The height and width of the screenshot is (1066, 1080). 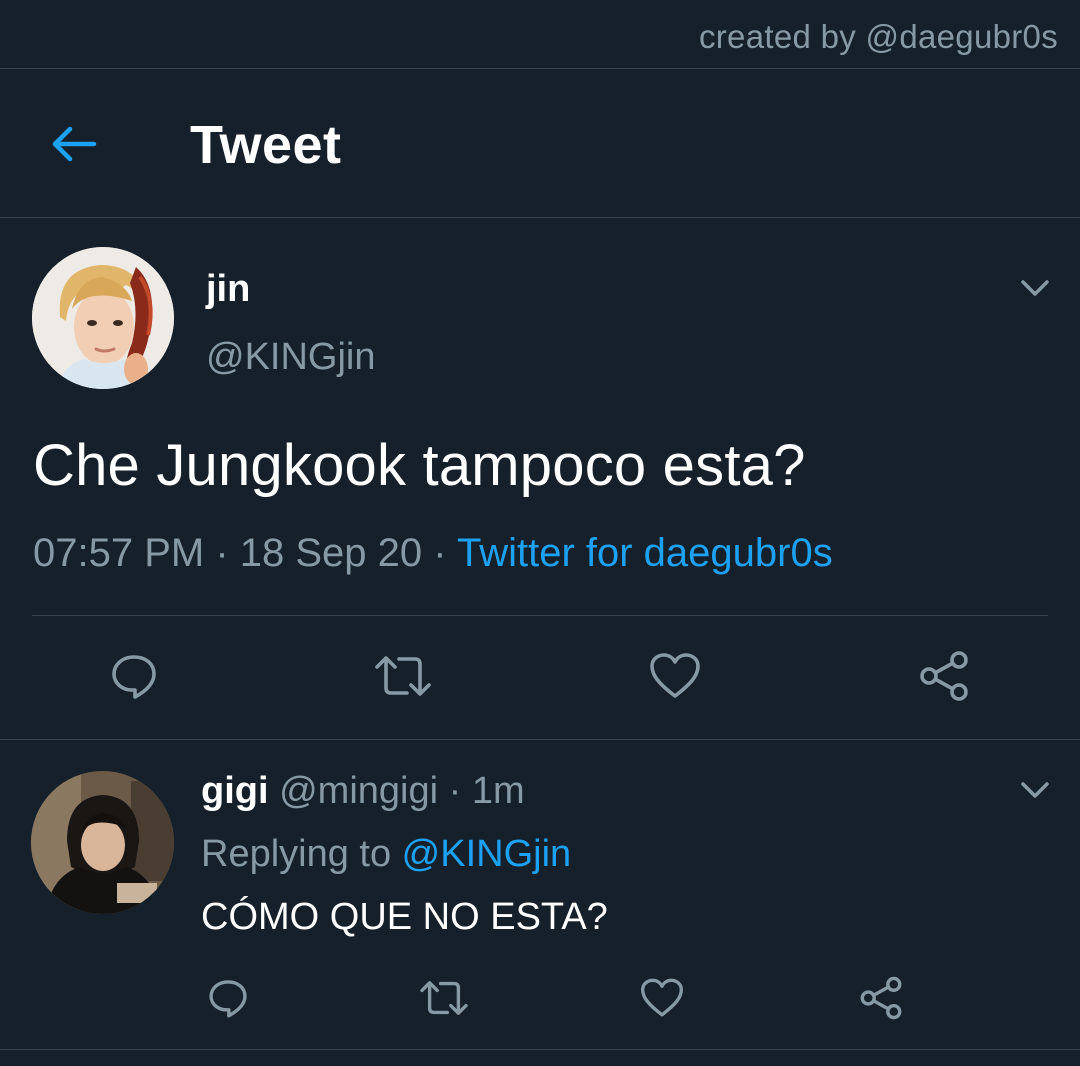 What do you see at coordinates (419, 465) in the screenshot?
I see `tweet-text: Che Jungkook tampoco esta?` at bounding box center [419, 465].